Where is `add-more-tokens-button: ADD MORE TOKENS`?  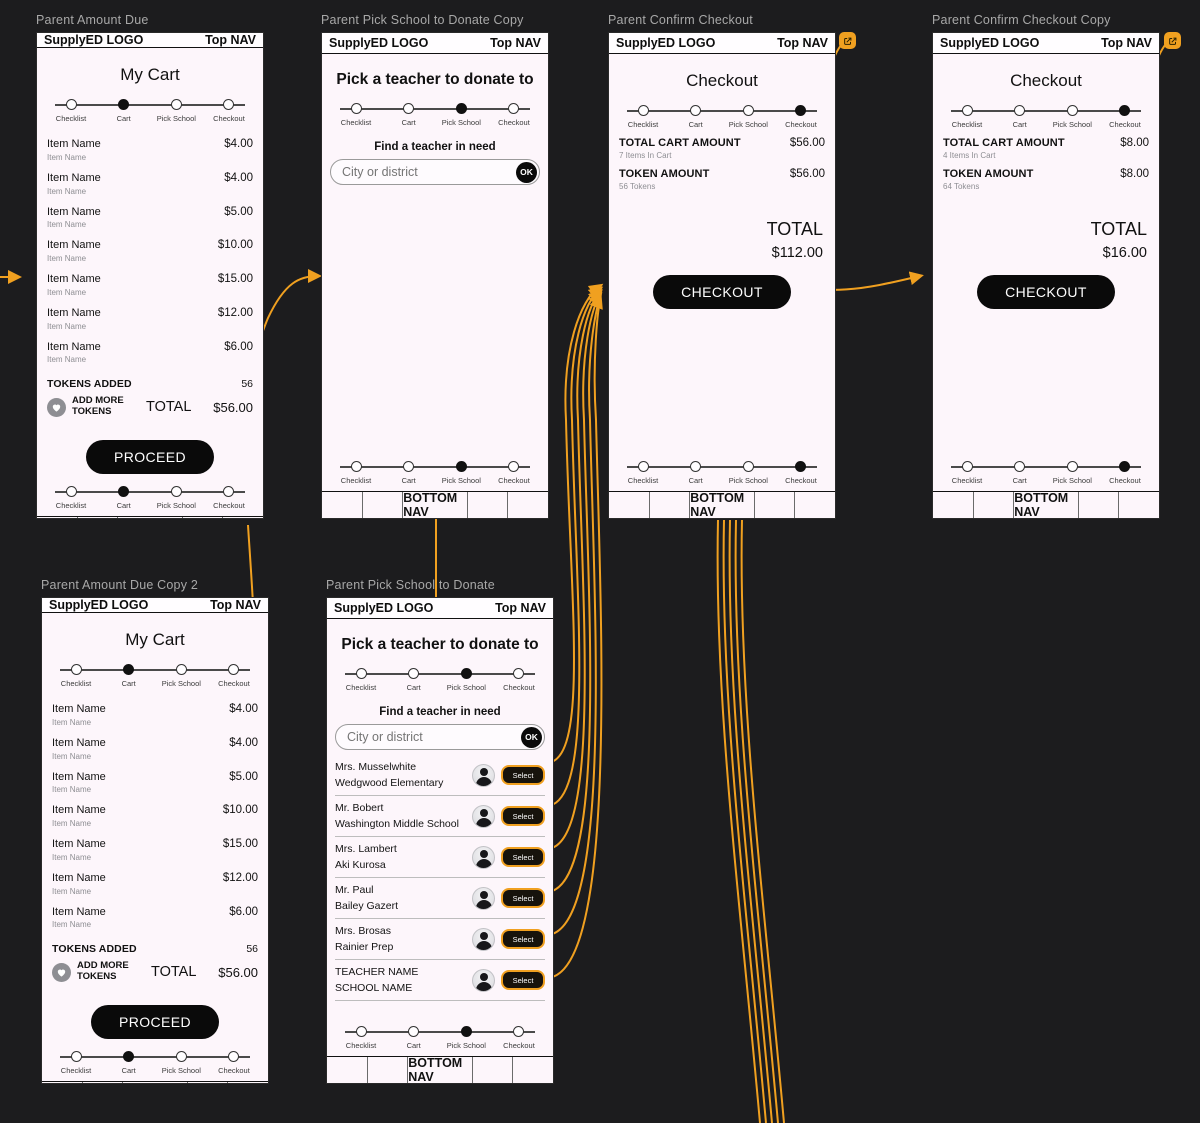
add-more-tokens-button: ADD MORE TOKENS is located at coordinates (101, 406).